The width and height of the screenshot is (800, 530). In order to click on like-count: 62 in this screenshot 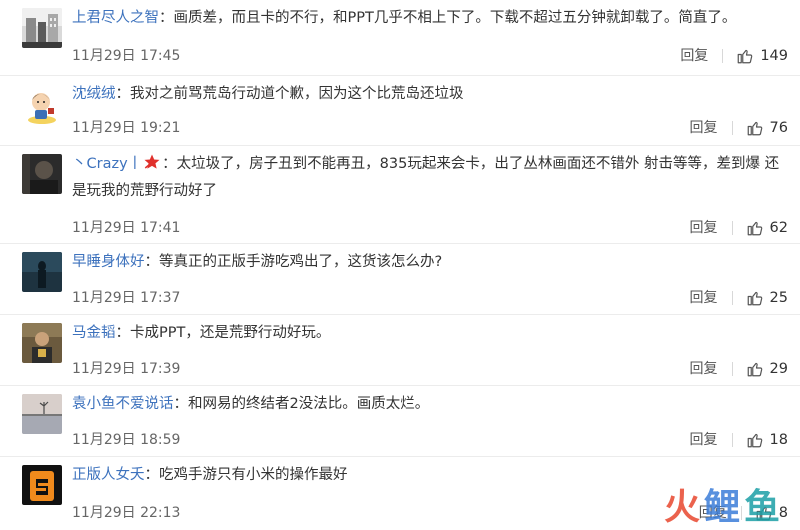, I will do `click(778, 228)`.